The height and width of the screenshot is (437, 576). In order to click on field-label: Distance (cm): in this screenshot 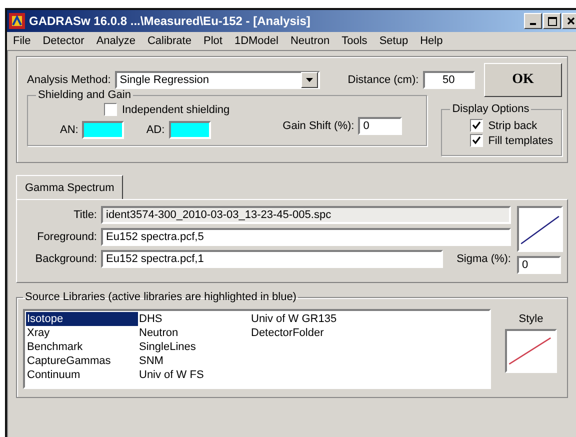, I will do `click(383, 80)`.